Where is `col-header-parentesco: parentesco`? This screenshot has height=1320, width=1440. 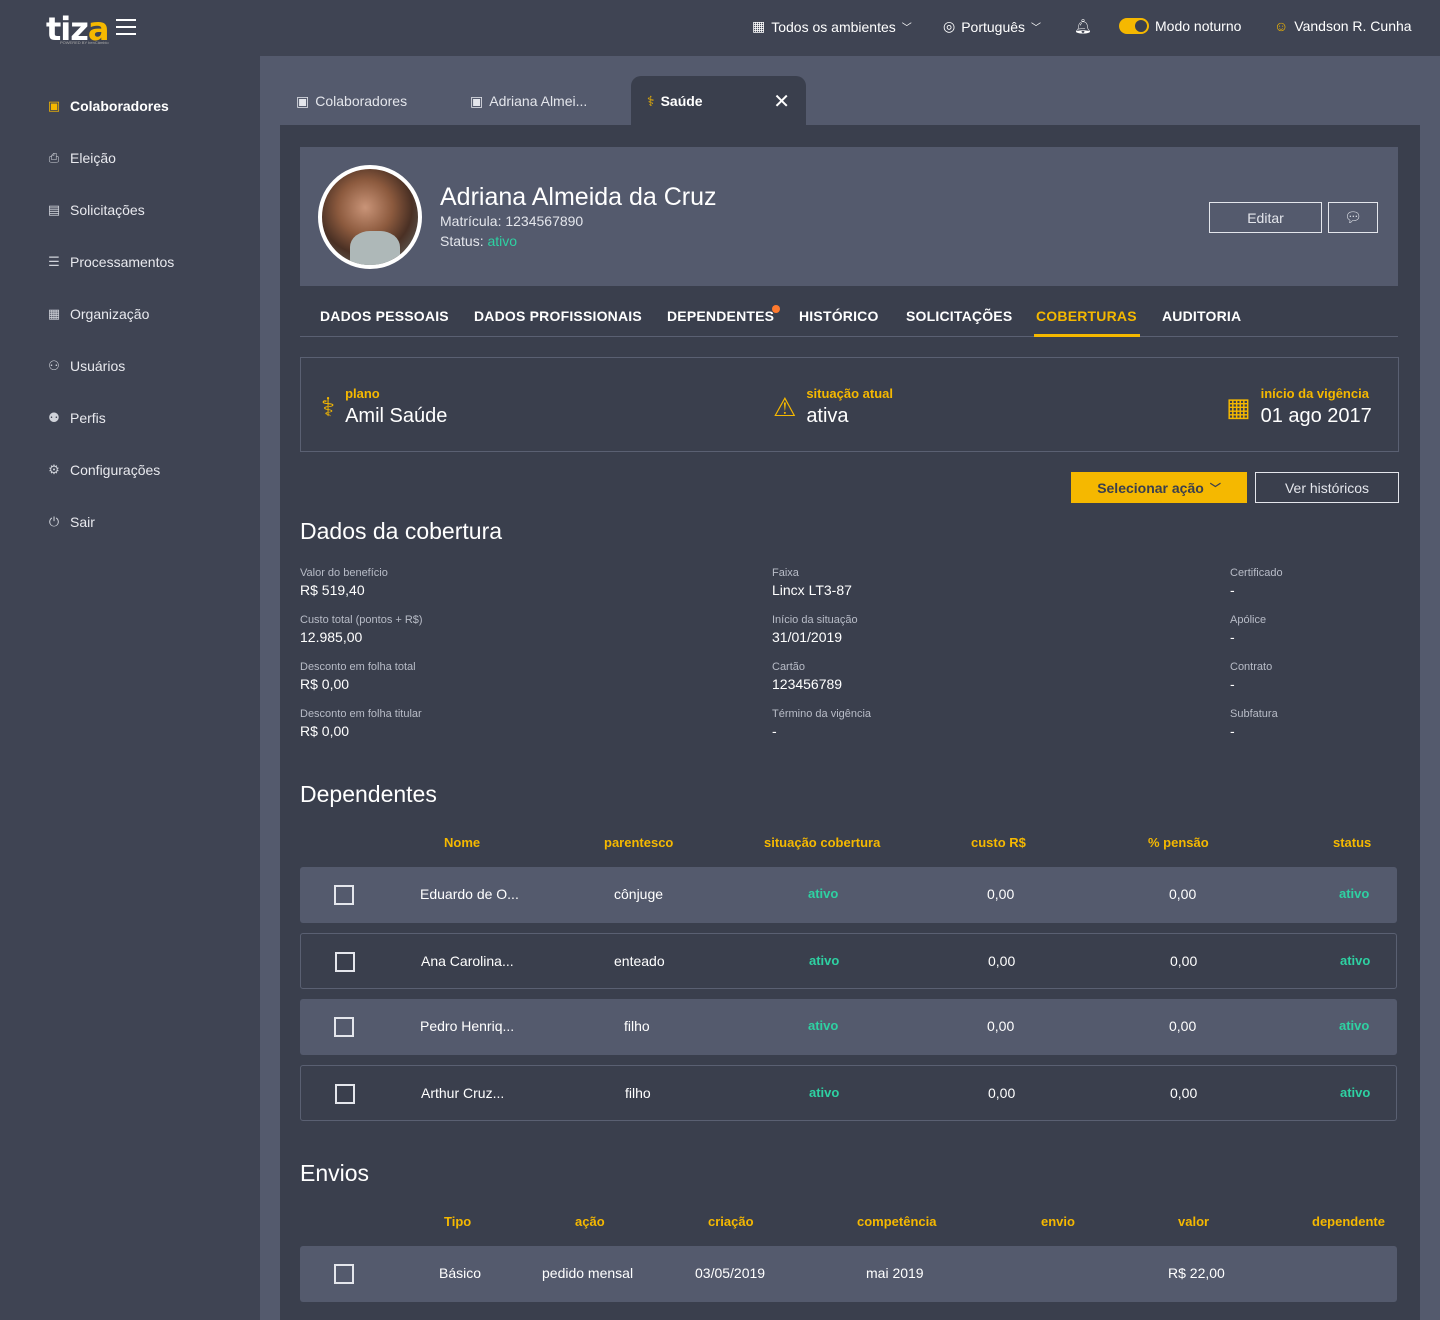
col-header-parentesco: parentesco is located at coordinates (638, 842).